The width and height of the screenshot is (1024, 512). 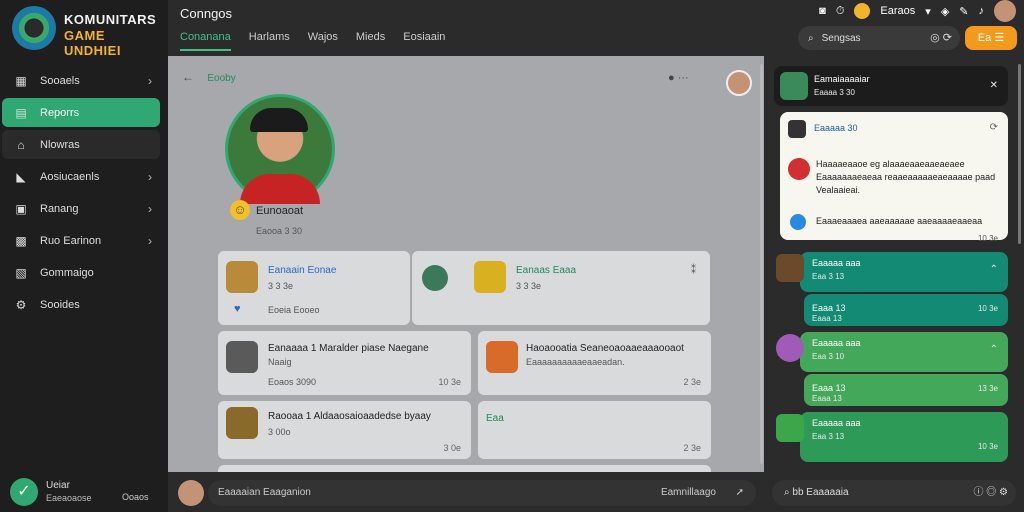 What do you see at coordinates (761, 264) in the screenshot?
I see `main-scrollbar` at bounding box center [761, 264].